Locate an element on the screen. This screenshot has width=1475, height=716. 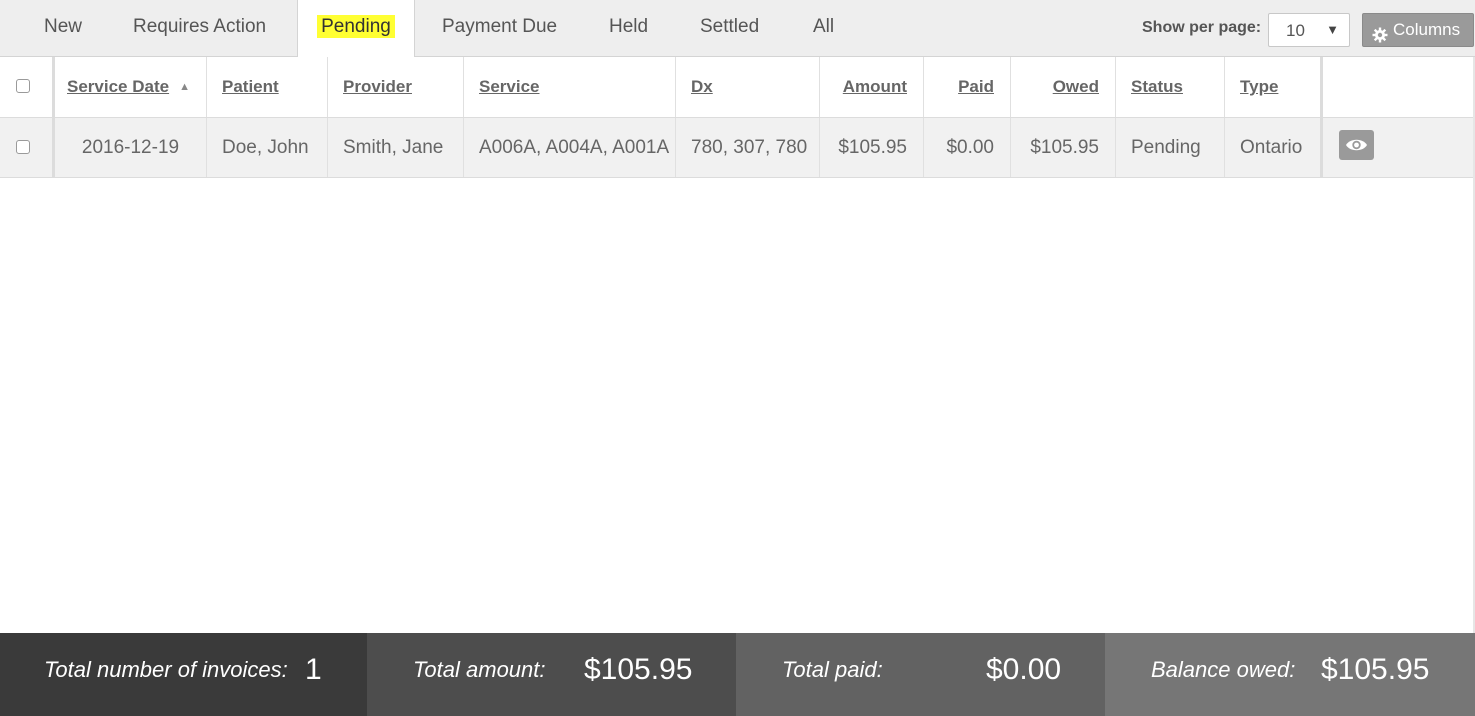
balance-owed-value: $105.95 is located at coordinates (1375, 669).